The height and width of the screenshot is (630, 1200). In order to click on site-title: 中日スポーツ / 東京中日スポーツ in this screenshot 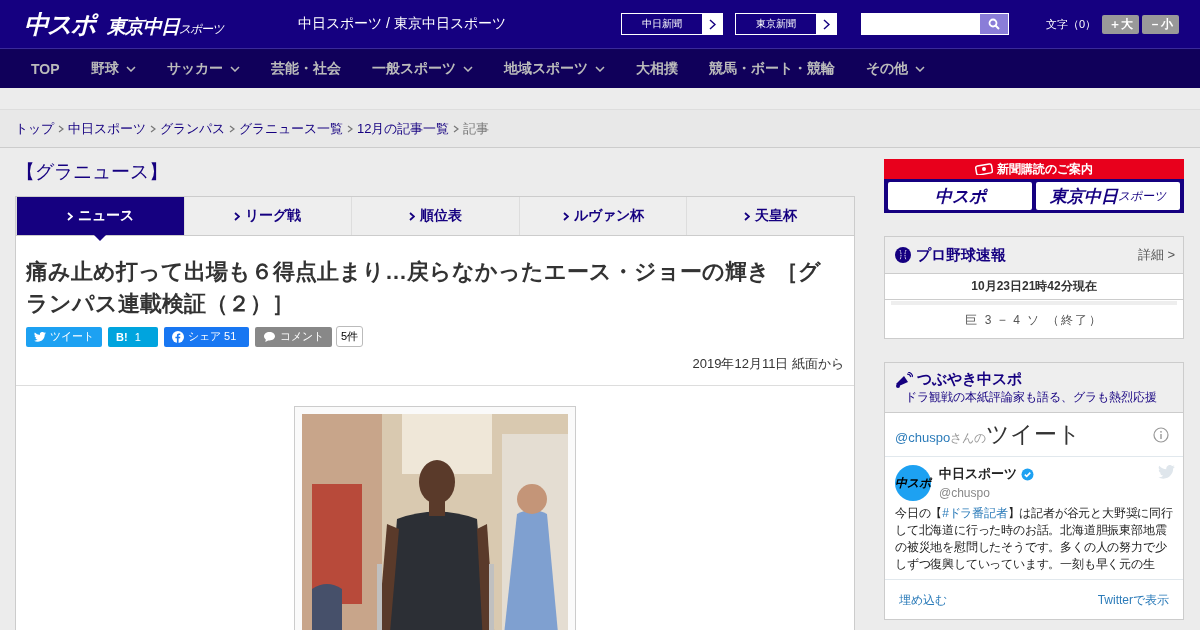, I will do `click(402, 24)`.